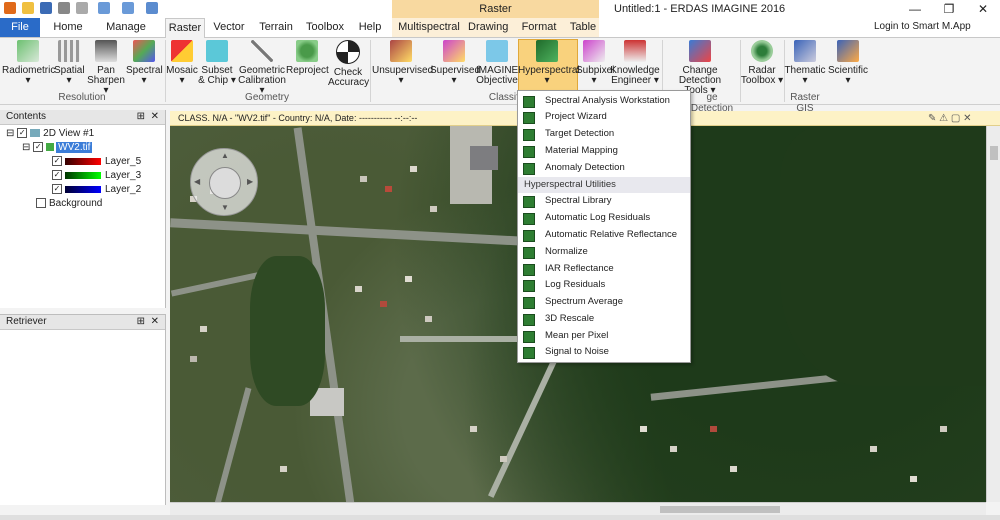  Describe the element at coordinates (106, 51) in the screenshot. I see `pan-sharpen-icon` at that location.